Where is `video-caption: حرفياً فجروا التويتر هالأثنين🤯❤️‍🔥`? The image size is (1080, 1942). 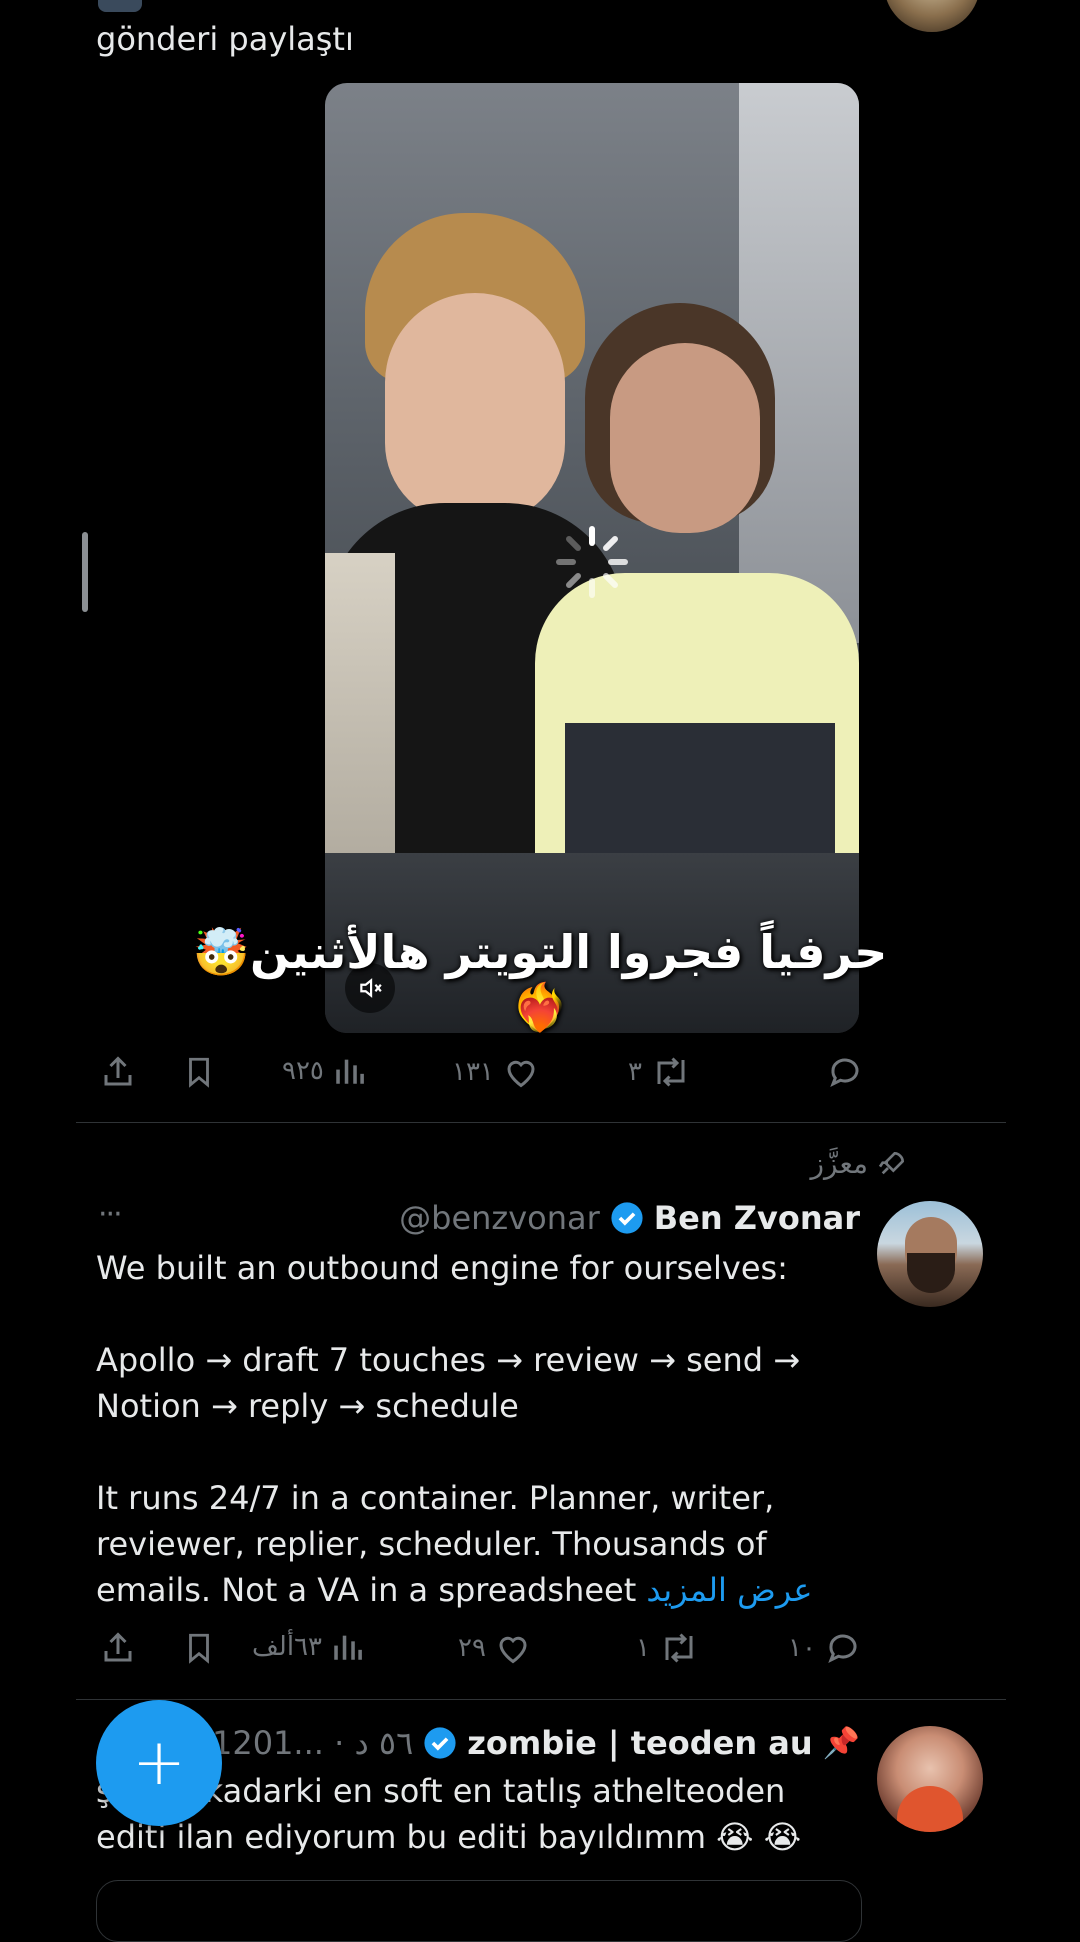 video-caption: حرفياً فجروا التويتر هالأثنين🤯❤️‍🔥 is located at coordinates (540, 979).